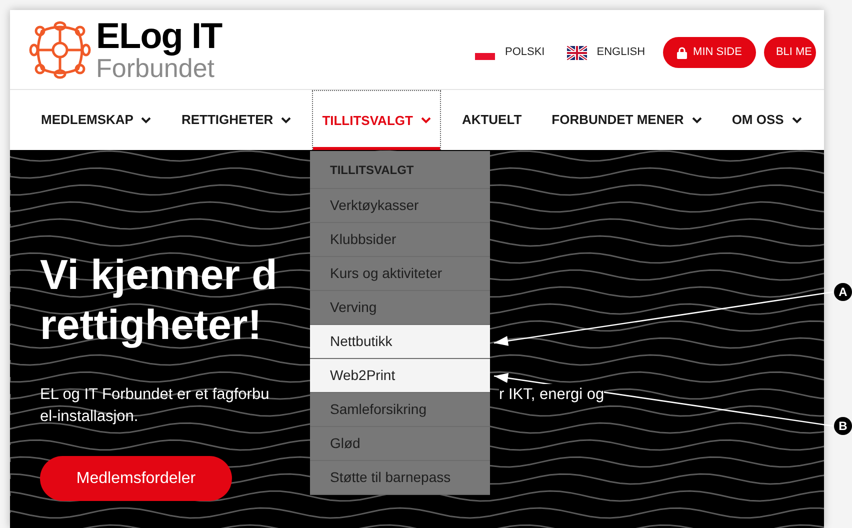 The width and height of the screenshot is (852, 528). Describe the element at coordinates (491, 120) in the screenshot. I see `nav-item: AKTUELT` at that location.